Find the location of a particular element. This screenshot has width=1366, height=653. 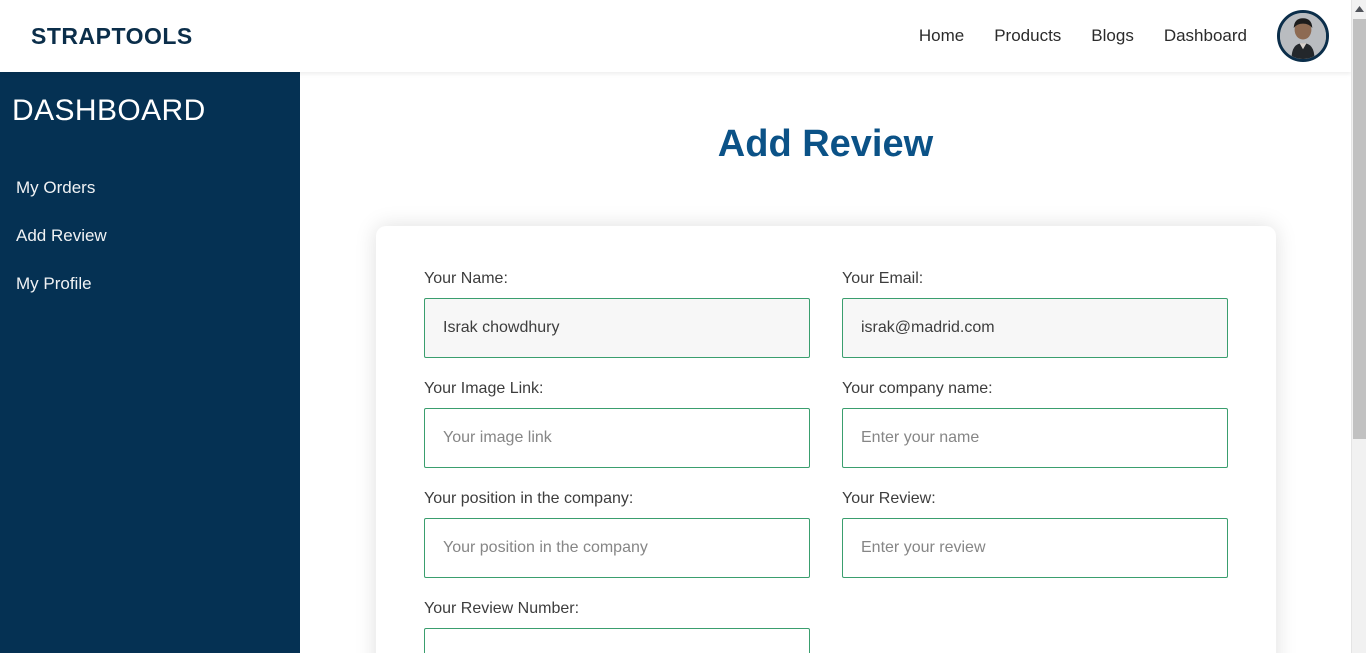

field-your-review-number: Your Review Number: is located at coordinates (617, 626).